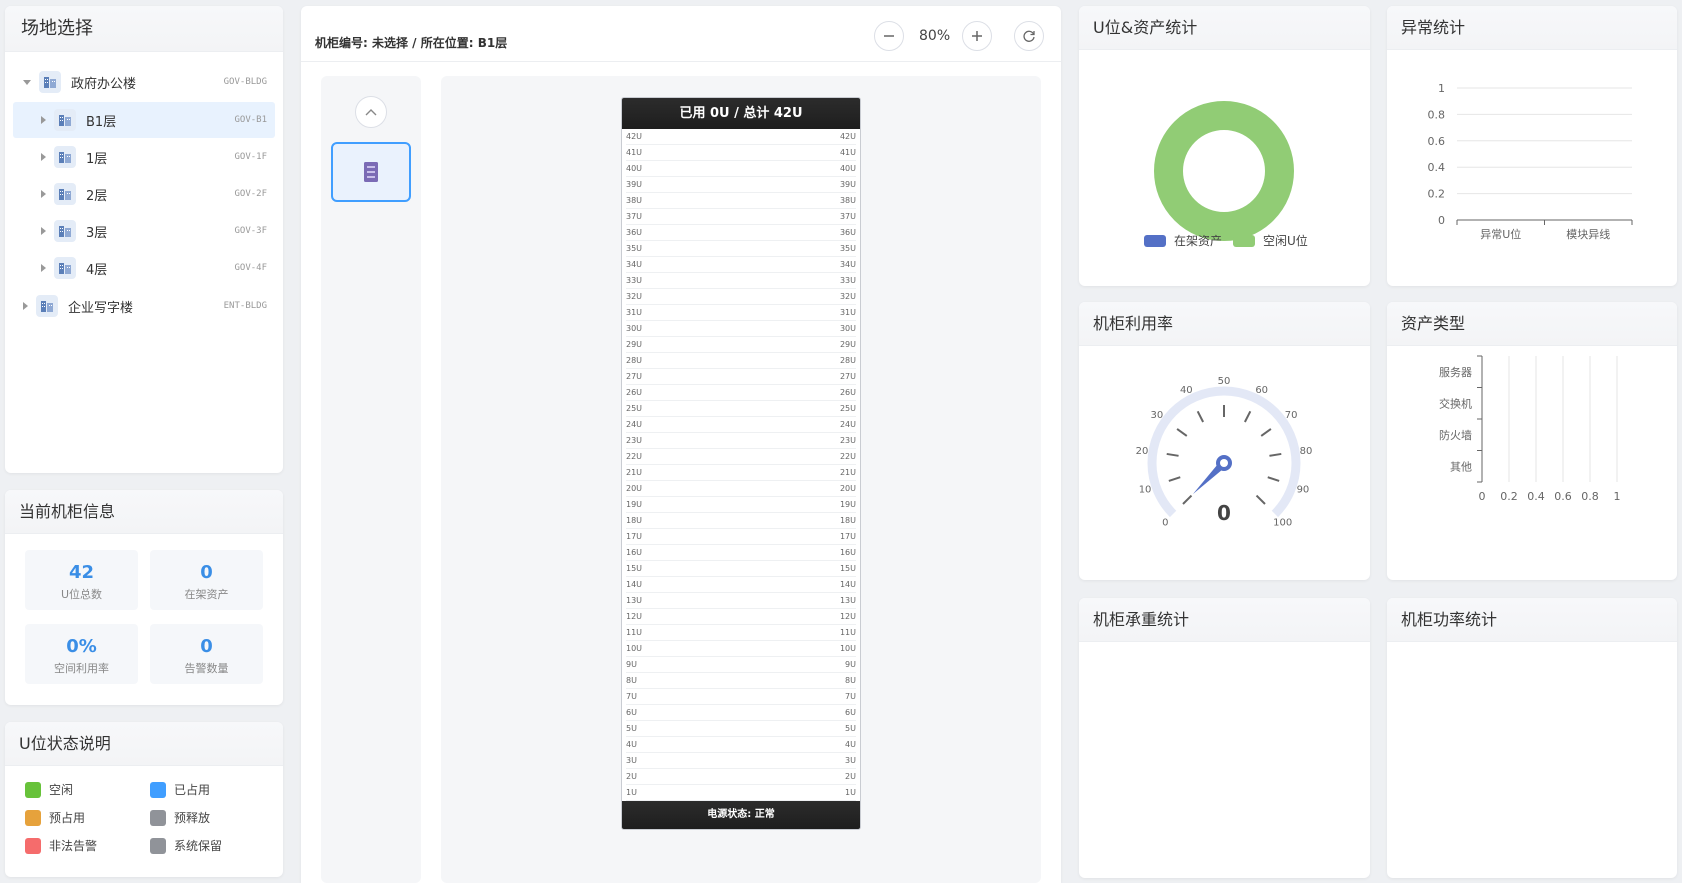 The width and height of the screenshot is (1682, 883). Describe the element at coordinates (144, 306) in the screenshot. I see `tree-item: 企业写字楼 ENT-BLDG` at that location.